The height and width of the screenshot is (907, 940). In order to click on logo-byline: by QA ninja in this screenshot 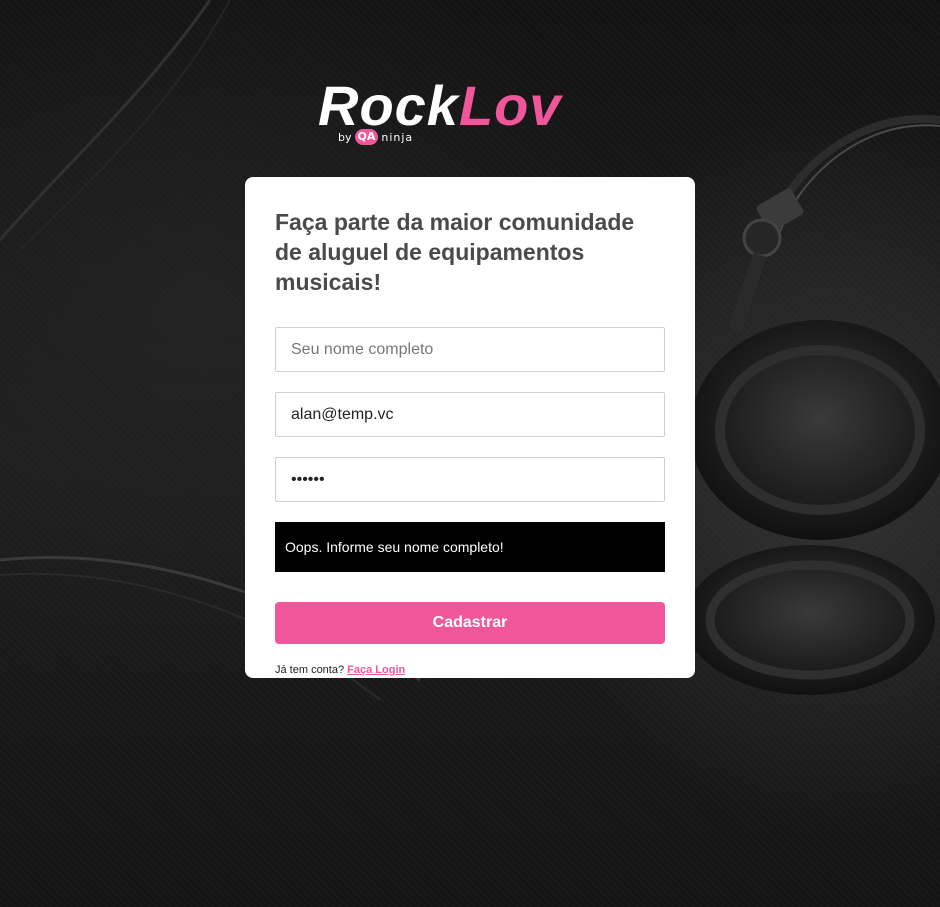, I will do `click(375, 137)`.